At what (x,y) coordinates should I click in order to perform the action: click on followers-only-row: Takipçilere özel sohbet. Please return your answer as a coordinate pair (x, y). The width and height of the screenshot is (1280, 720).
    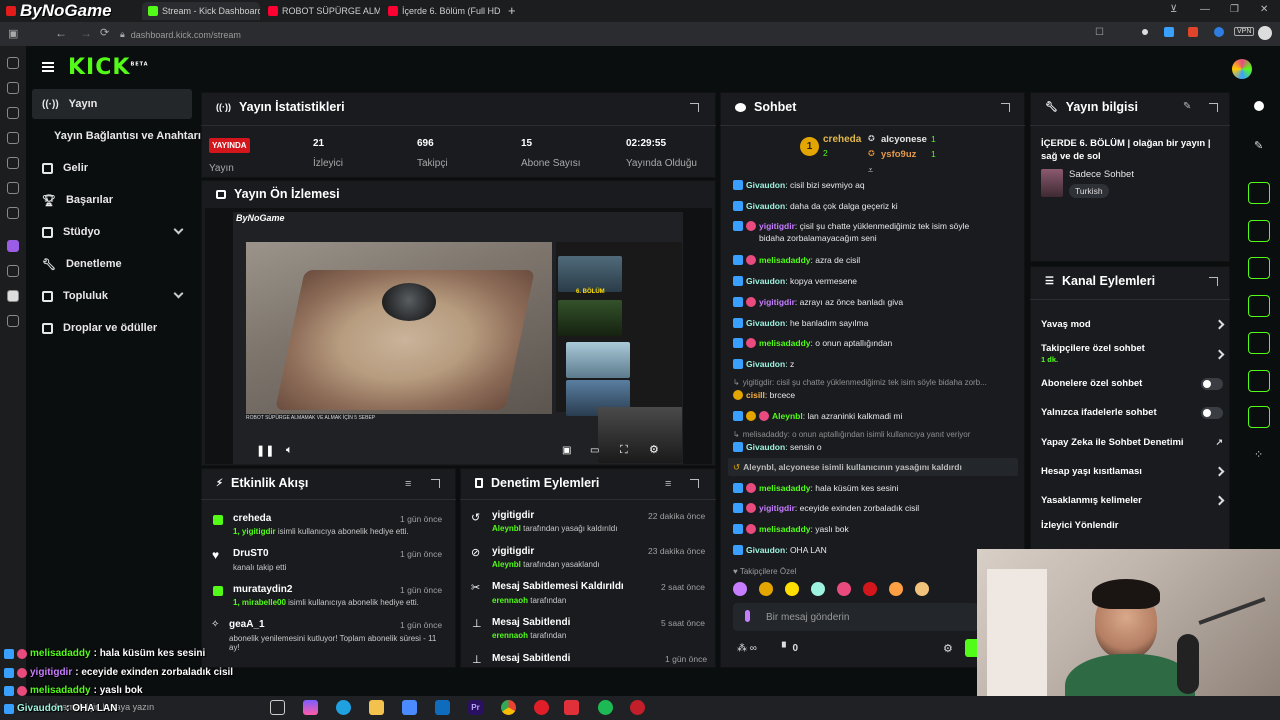
    Looking at the image, I should click on (1133, 351).